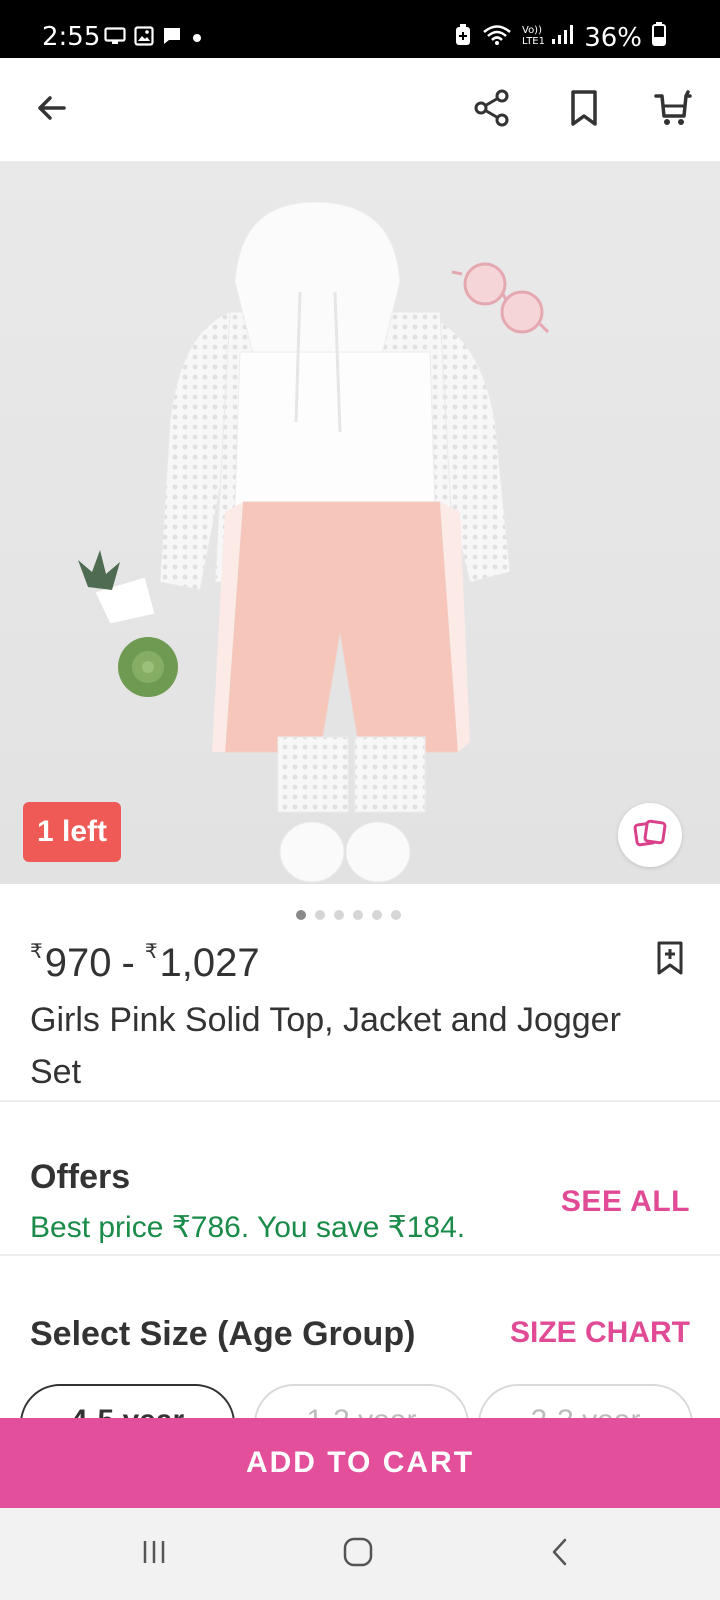 Image resolution: width=720 pixels, height=1600 pixels. I want to click on bookmark-plus-icon, so click(670, 960).